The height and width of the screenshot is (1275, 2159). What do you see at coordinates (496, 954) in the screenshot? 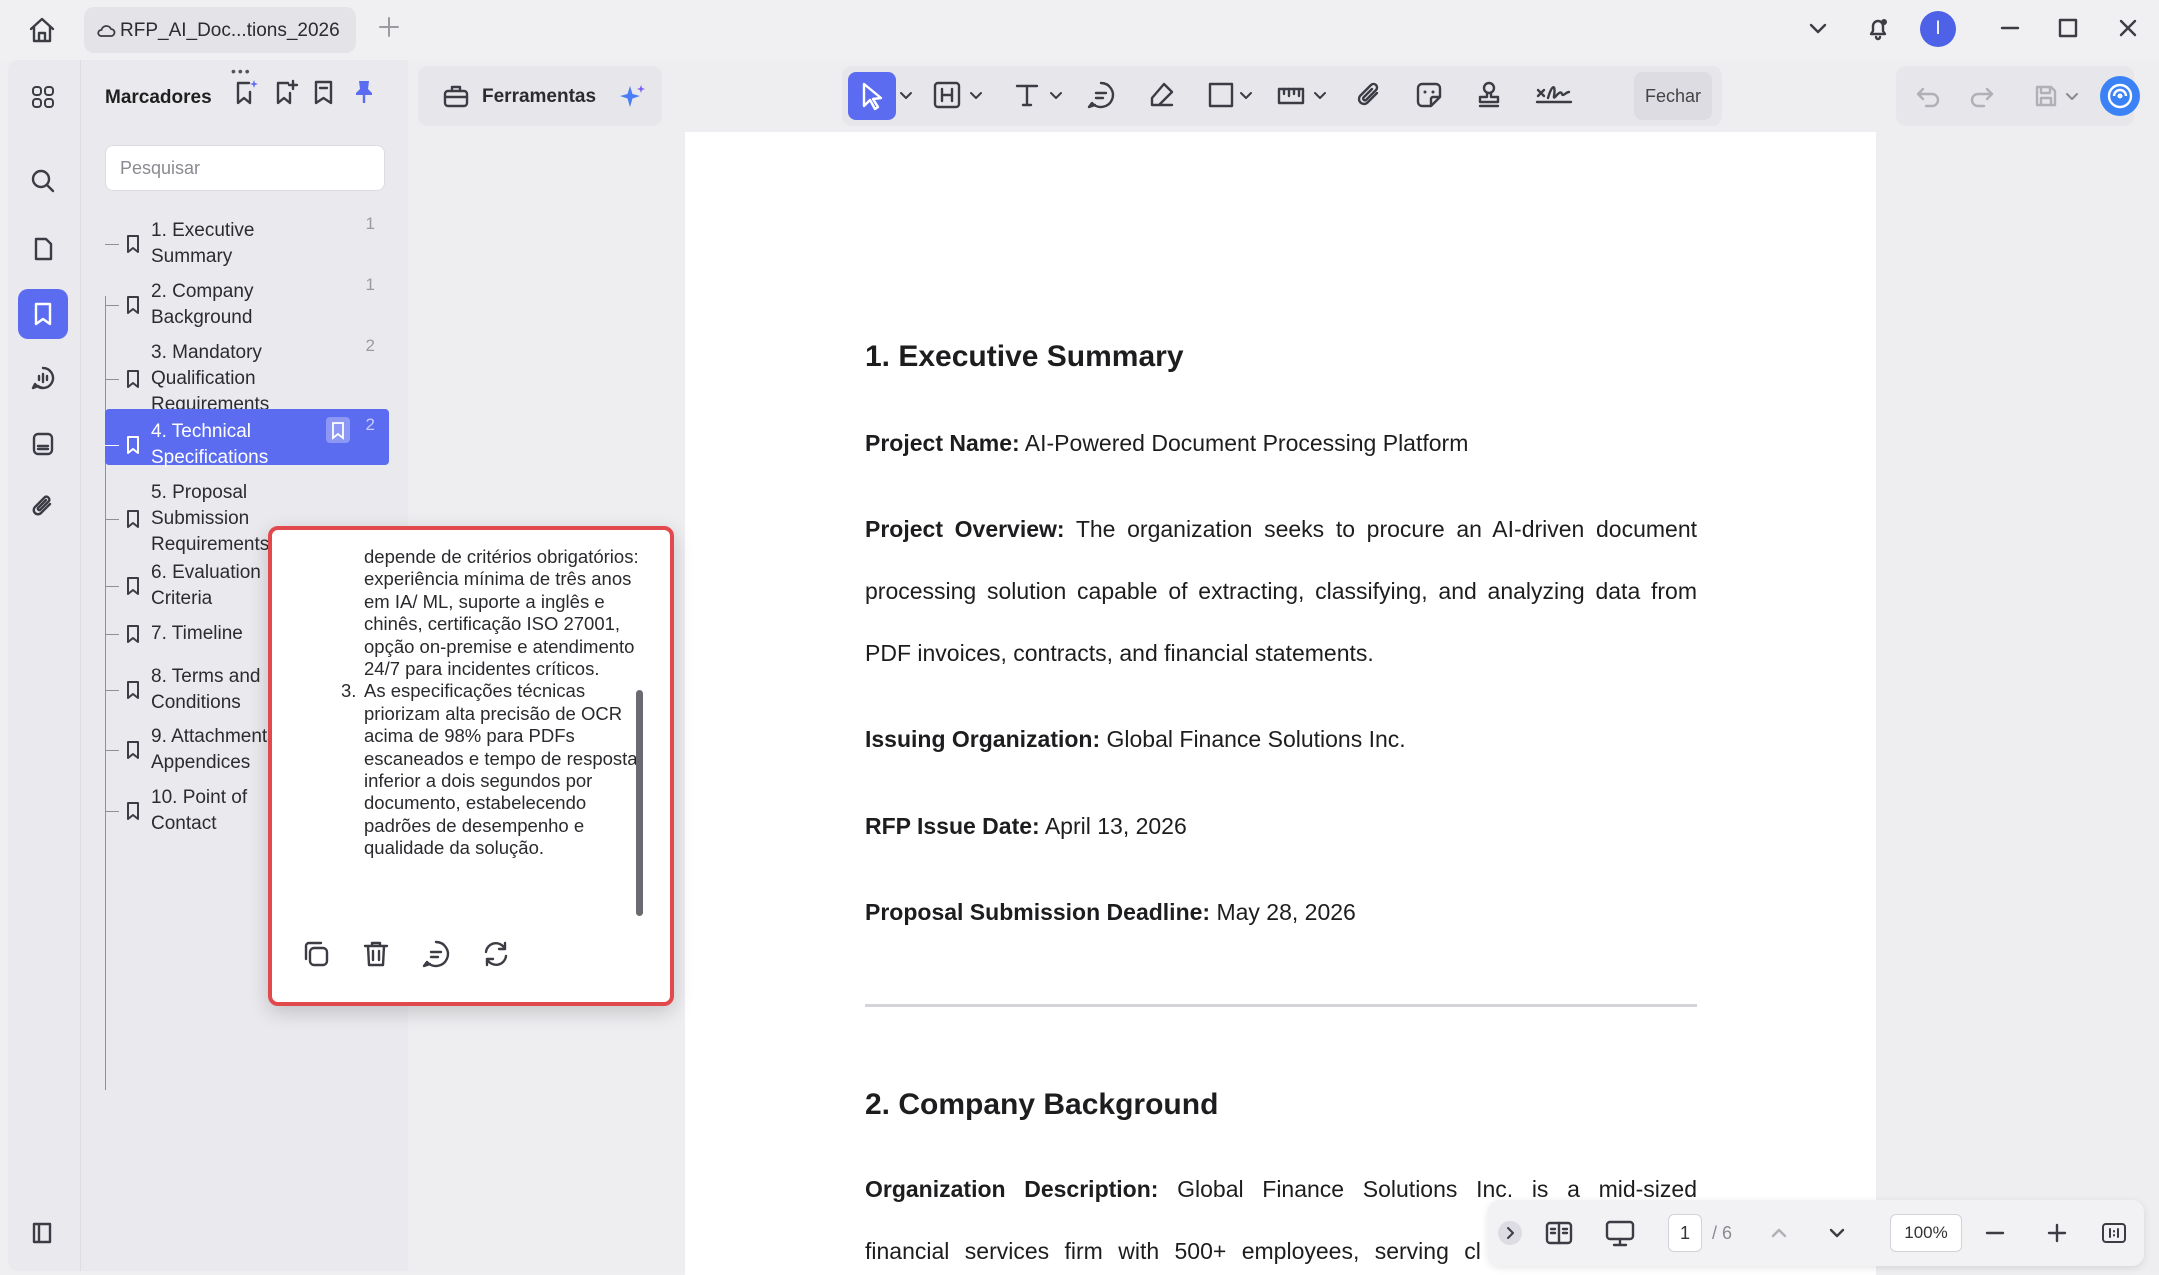
I see `refresh-icon` at bounding box center [496, 954].